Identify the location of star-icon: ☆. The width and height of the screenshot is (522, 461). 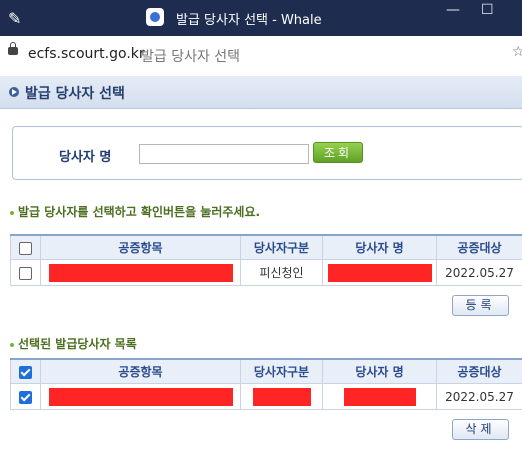
(517, 52).